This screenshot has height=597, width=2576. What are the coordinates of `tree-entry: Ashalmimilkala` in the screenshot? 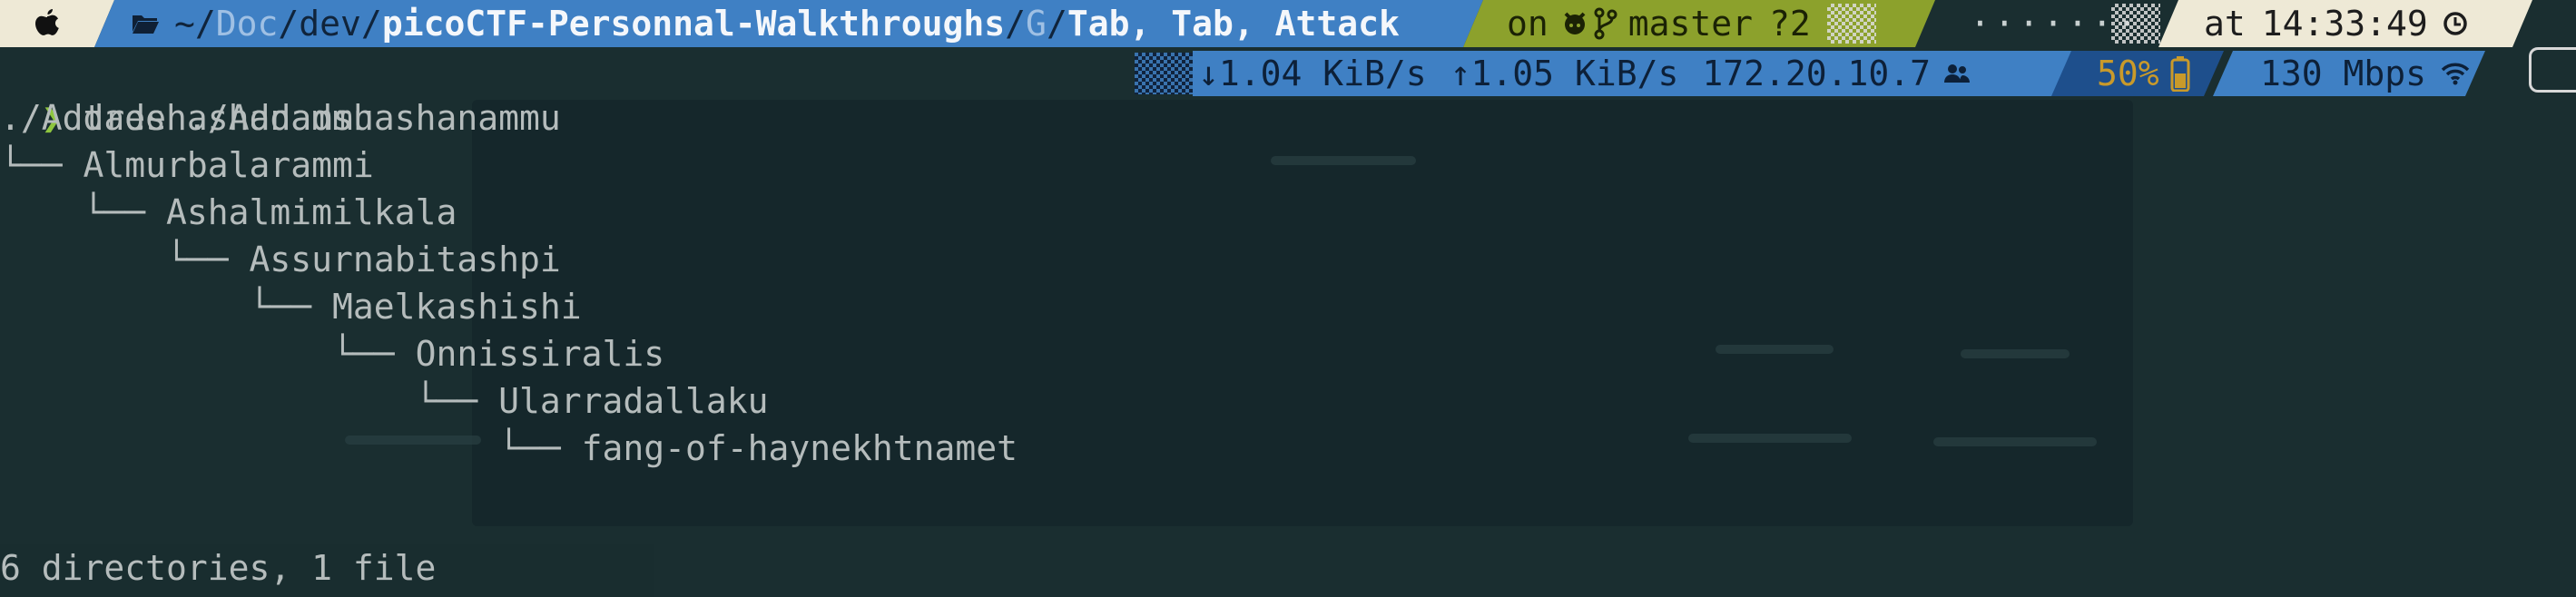 It's located at (311, 212).